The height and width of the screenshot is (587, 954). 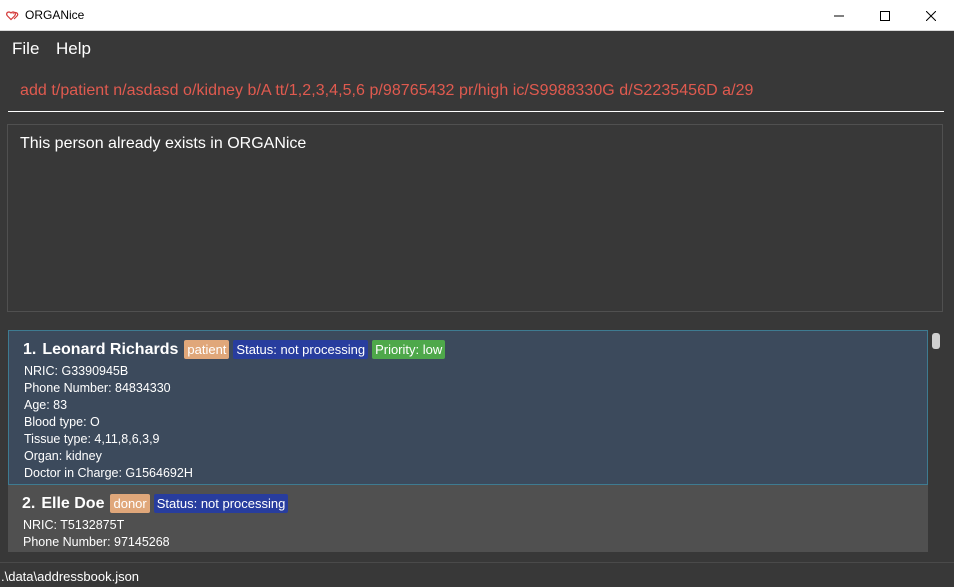 I want to click on priority-tag: Priority: low, so click(x=409, y=349).